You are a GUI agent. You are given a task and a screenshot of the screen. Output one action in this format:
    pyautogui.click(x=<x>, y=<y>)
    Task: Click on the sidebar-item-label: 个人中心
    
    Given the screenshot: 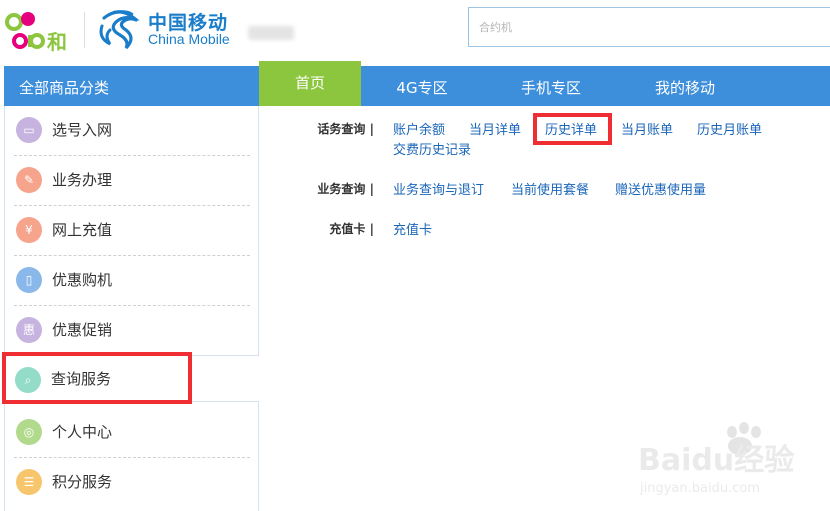 What is the action you would take?
    pyautogui.click(x=82, y=432)
    